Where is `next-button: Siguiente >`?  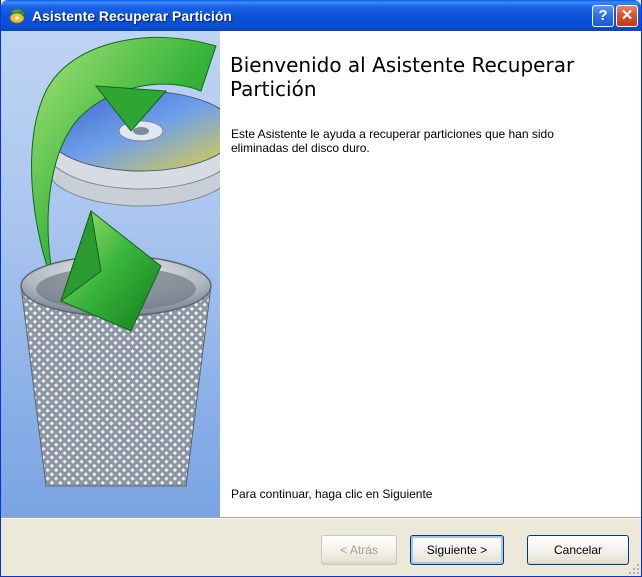 next-button: Siguiente > is located at coordinates (457, 550).